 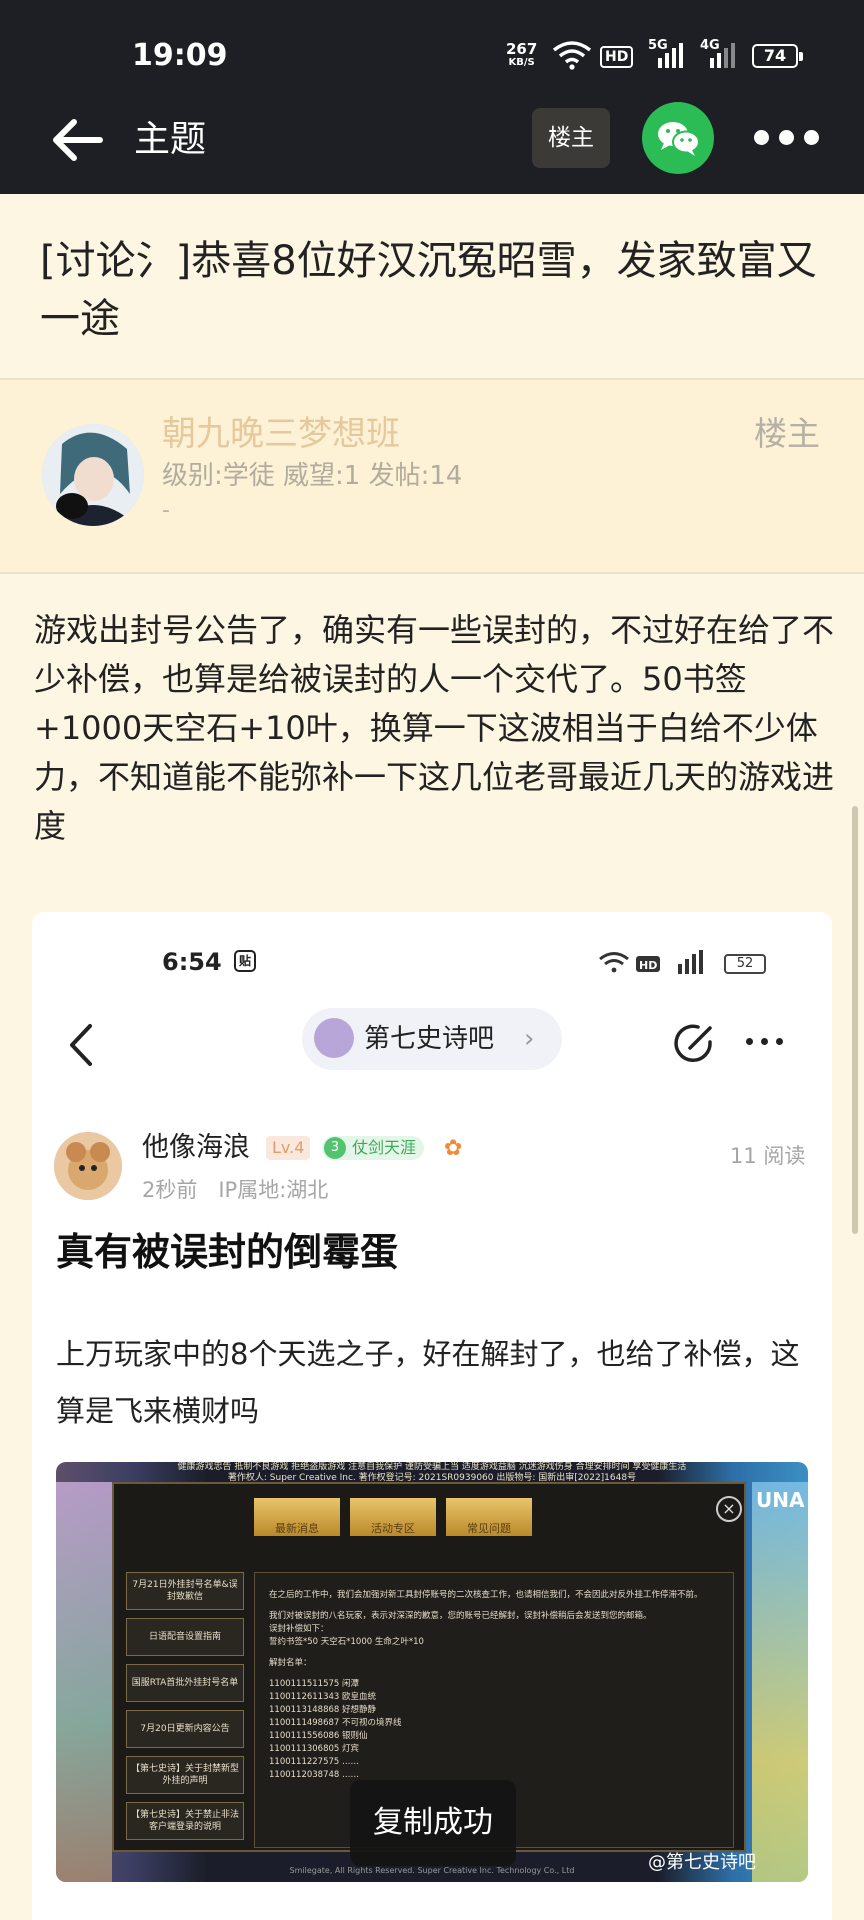 I want to click on app-header: 19:09 267 KB/S HD 5G 4G 74 主题 楼主, so click(x=432, y=97).